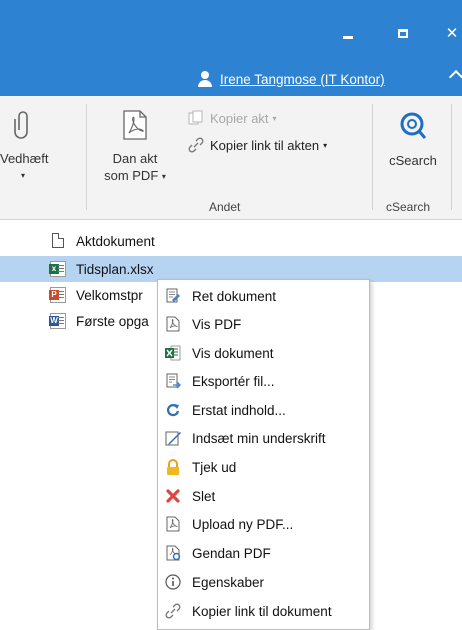 The image size is (462, 630). I want to click on document-name: Tidsplan.xlsx, so click(115, 269).